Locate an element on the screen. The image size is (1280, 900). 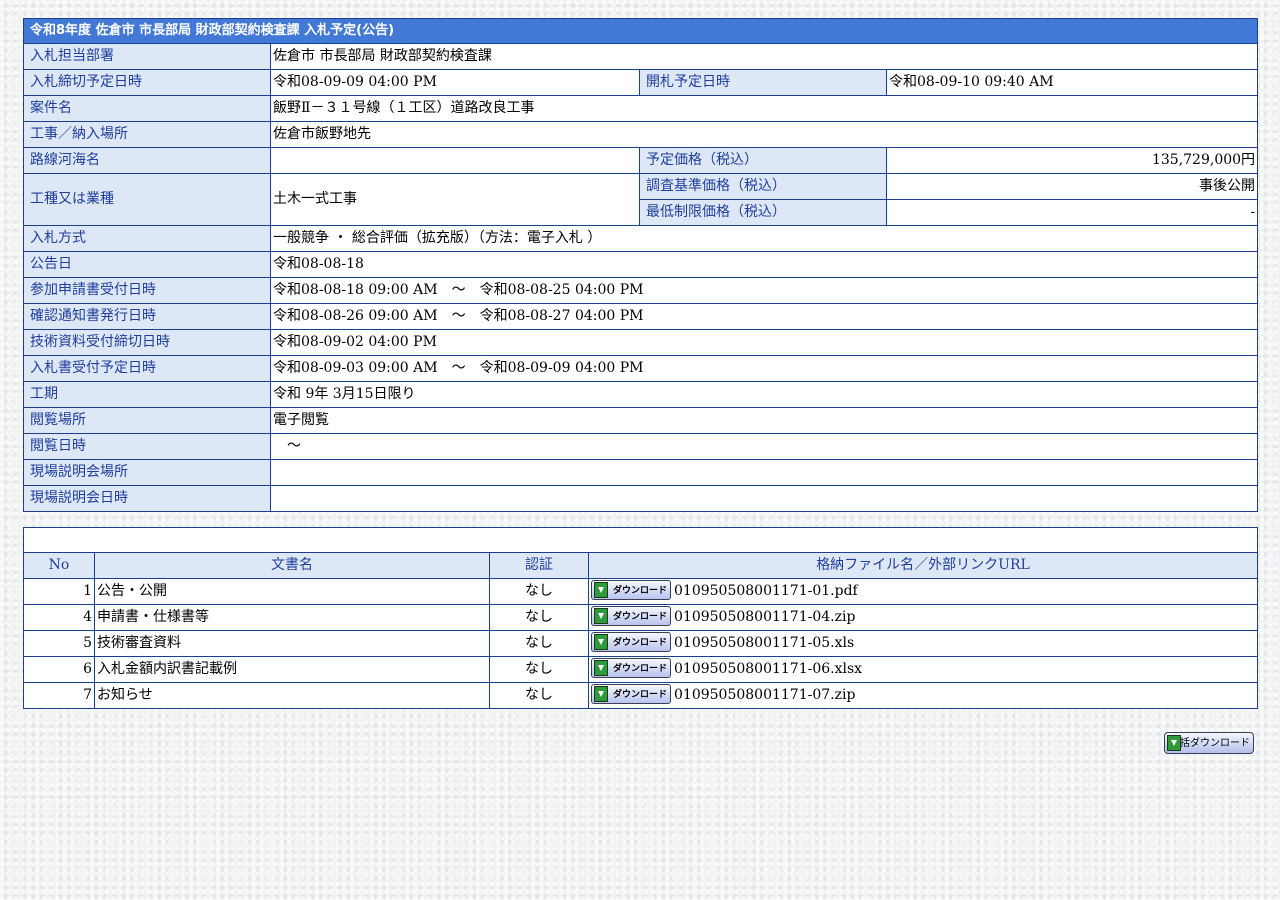
deadline-label: 入札締切予定日時 is located at coordinates (147, 82).